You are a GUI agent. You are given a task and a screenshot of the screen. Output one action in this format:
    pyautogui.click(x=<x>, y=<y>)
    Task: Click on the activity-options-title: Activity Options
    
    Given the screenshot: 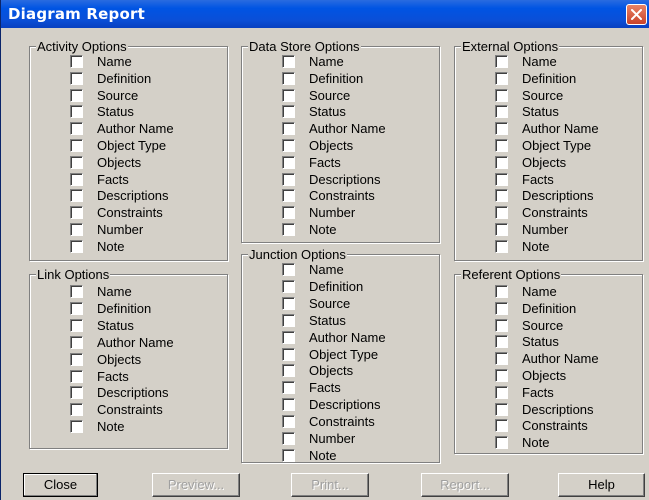 What is the action you would take?
    pyautogui.click(x=82, y=46)
    